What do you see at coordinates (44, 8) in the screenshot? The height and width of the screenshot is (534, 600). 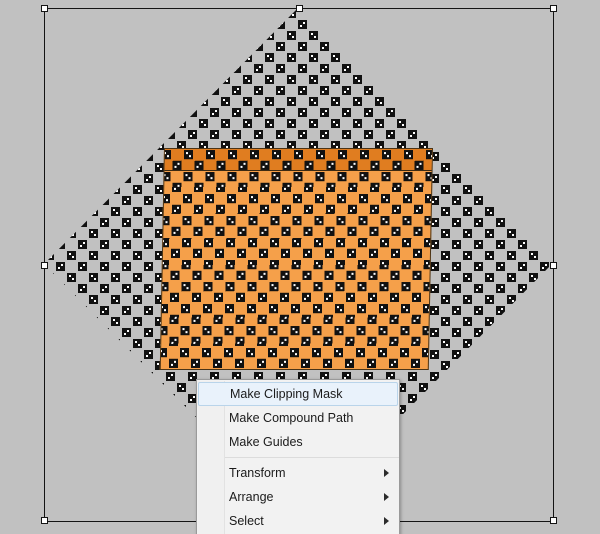 I see `selection-handle-top-left` at bounding box center [44, 8].